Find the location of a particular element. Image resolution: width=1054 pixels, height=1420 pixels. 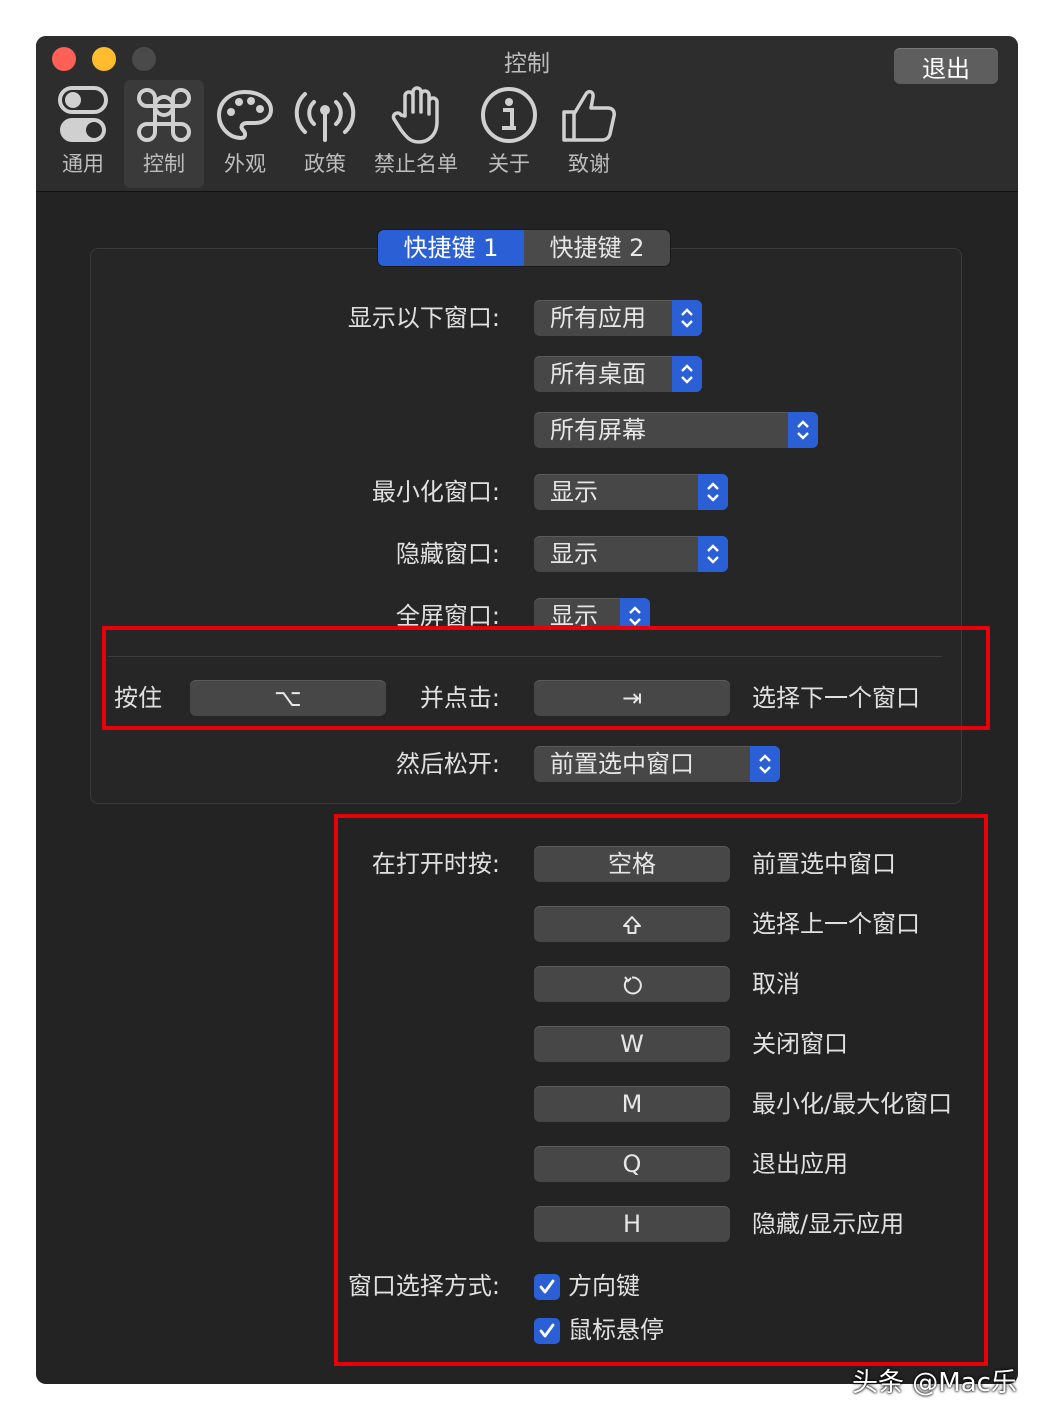

thumbs-up-icon is located at coordinates (589, 115).